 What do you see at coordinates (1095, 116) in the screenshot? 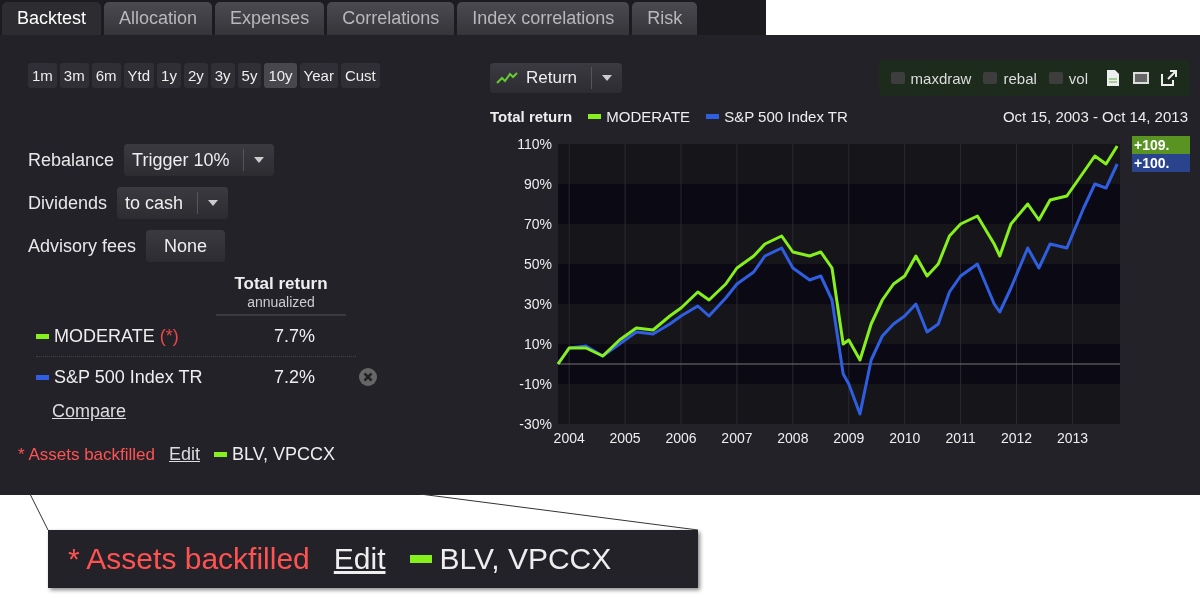
I see `date-range: Oct 15, 2003 - Oct 14, 2013` at bounding box center [1095, 116].